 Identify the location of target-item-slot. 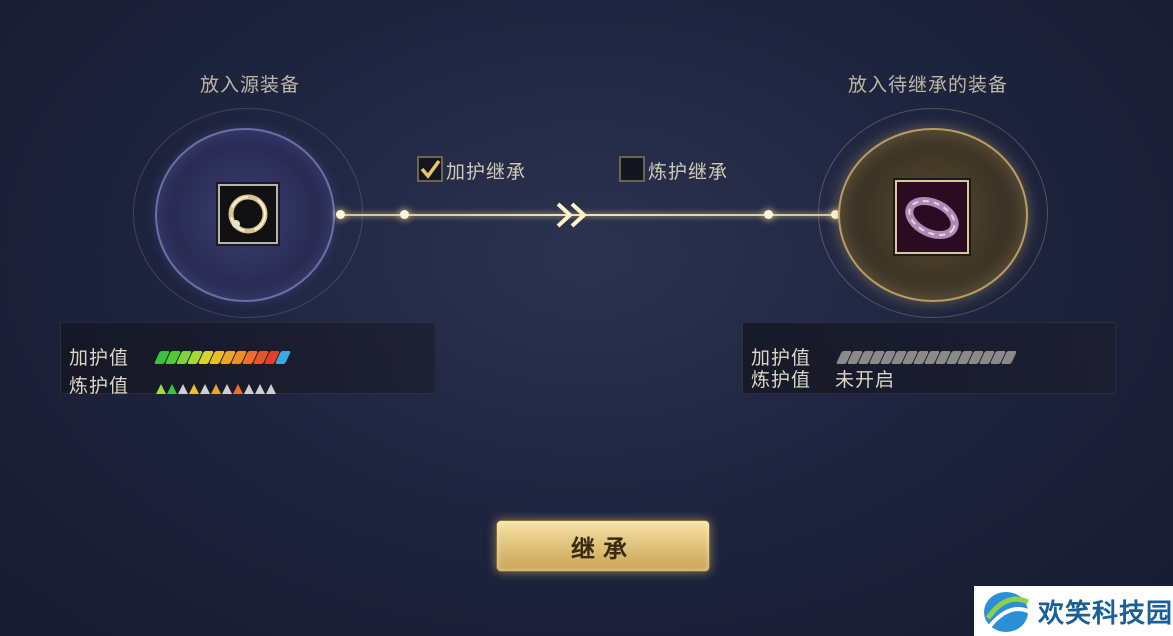
(932, 217).